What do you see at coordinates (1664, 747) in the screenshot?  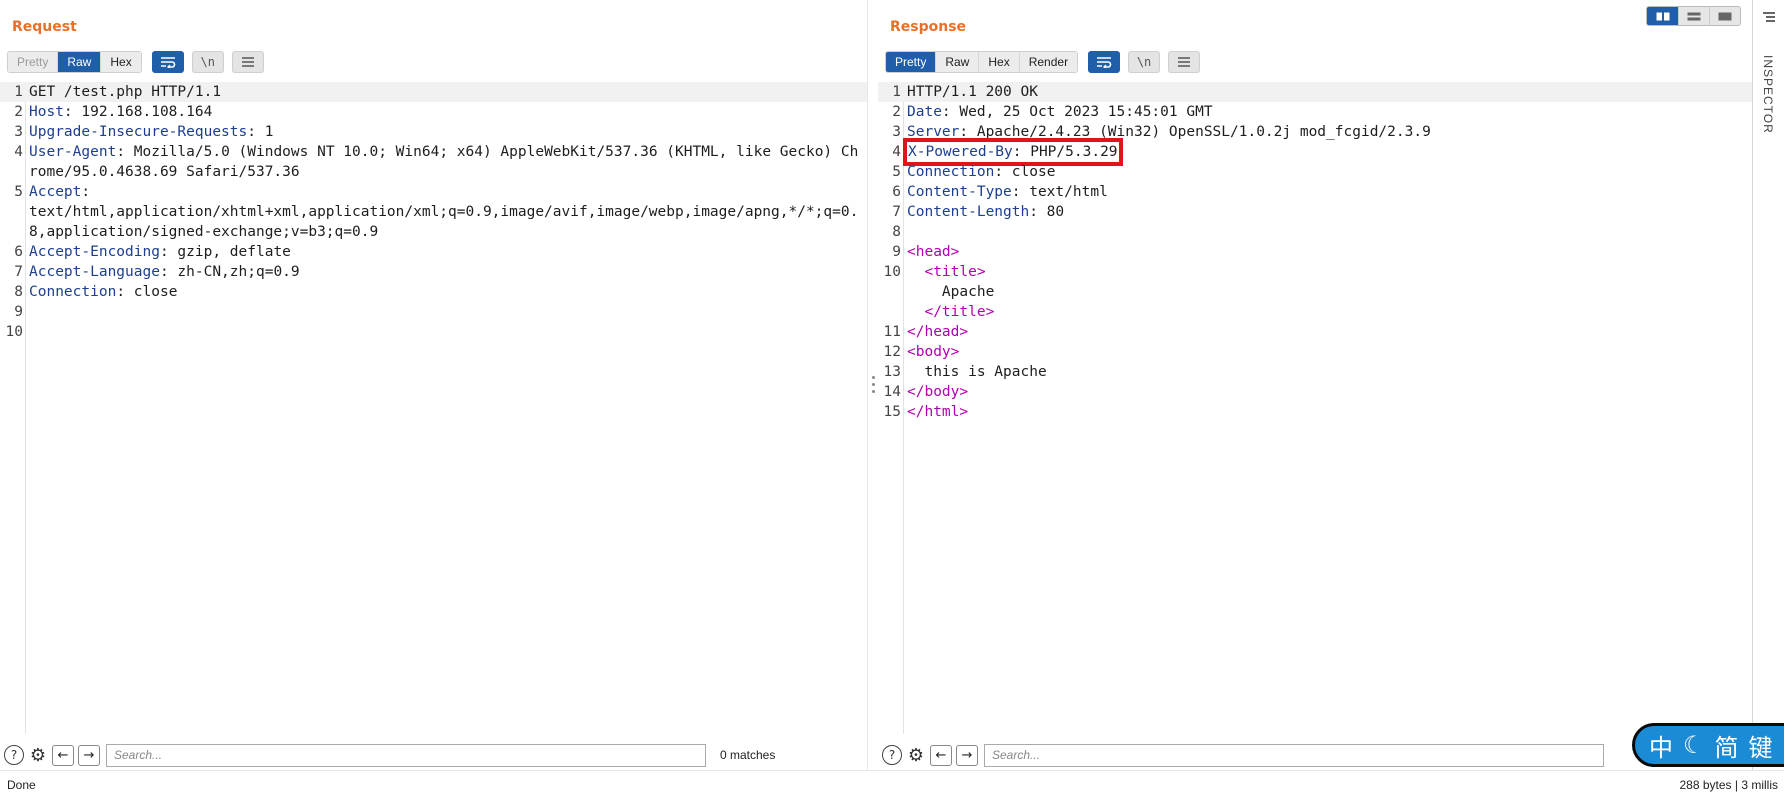 I see `ime-char: 中` at bounding box center [1664, 747].